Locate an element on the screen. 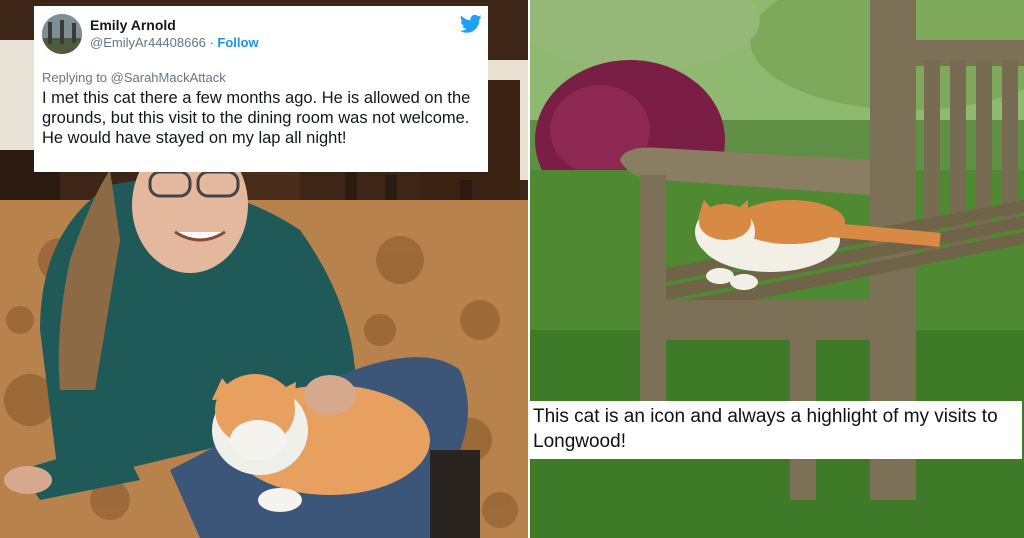 Image resolution: width=1024 pixels, height=538 pixels. user-avatar is located at coordinates (62, 34).